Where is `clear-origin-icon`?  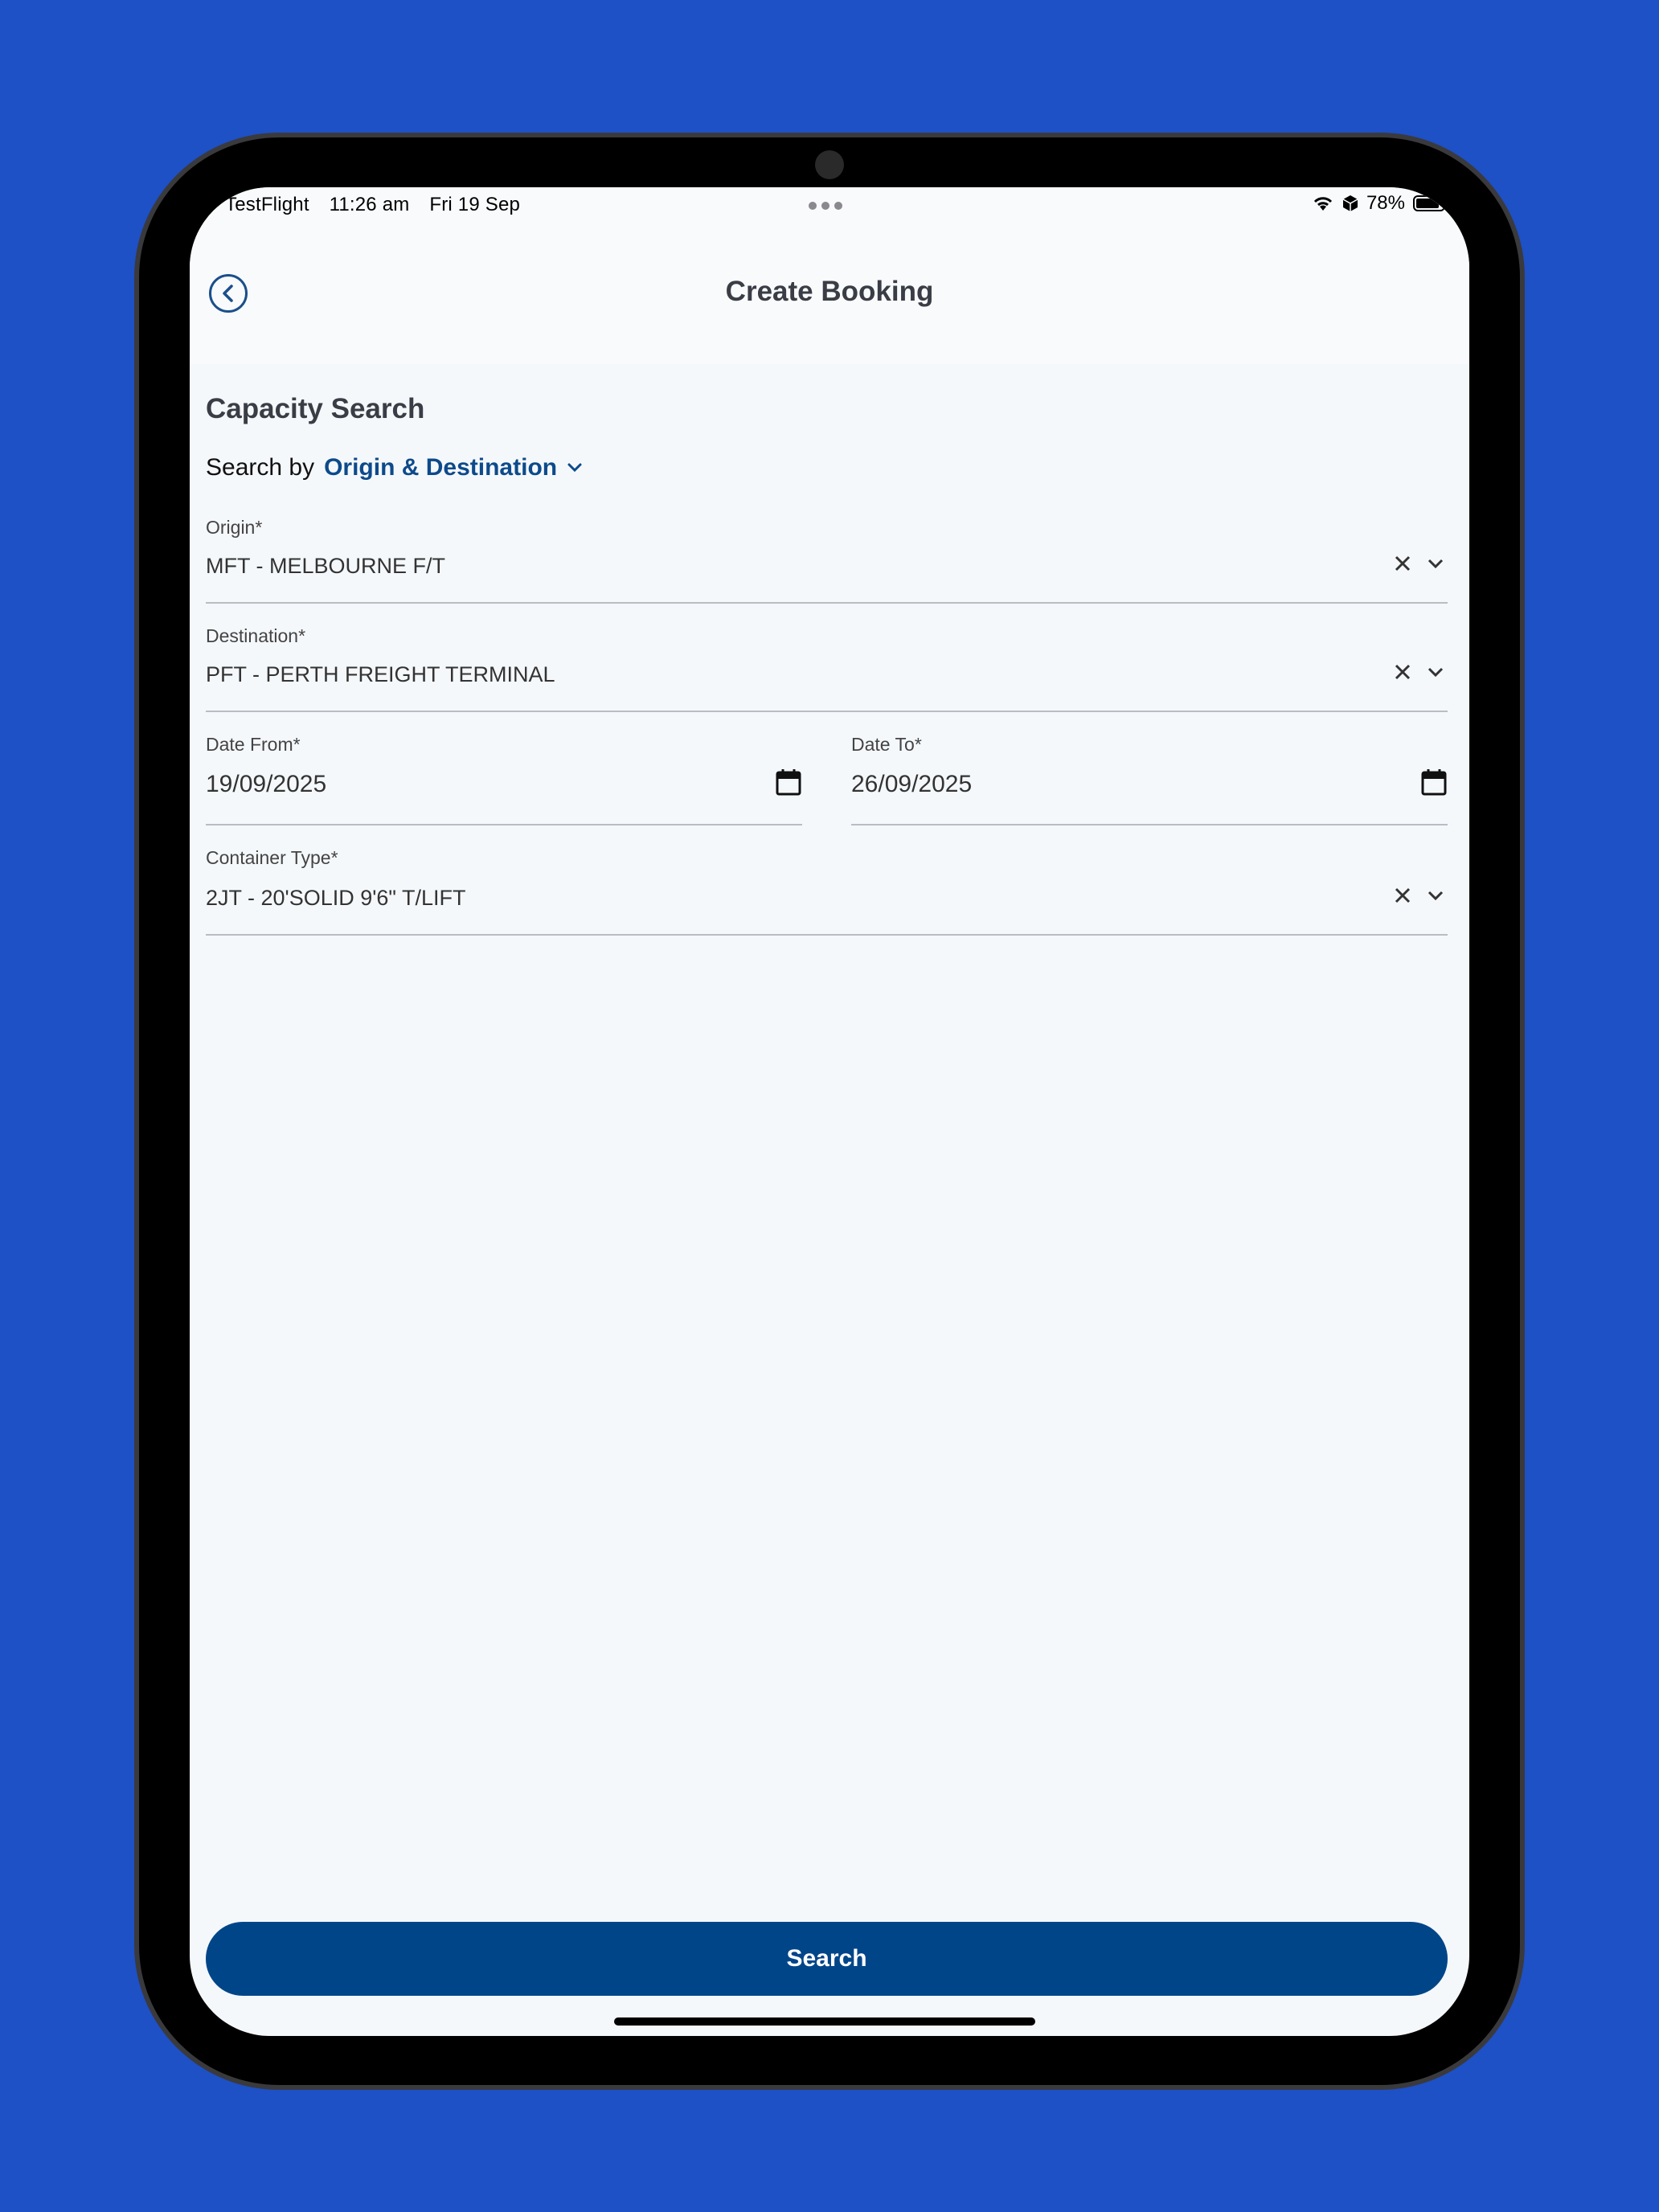
clear-origin-icon is located at coordinates (1402, 563).